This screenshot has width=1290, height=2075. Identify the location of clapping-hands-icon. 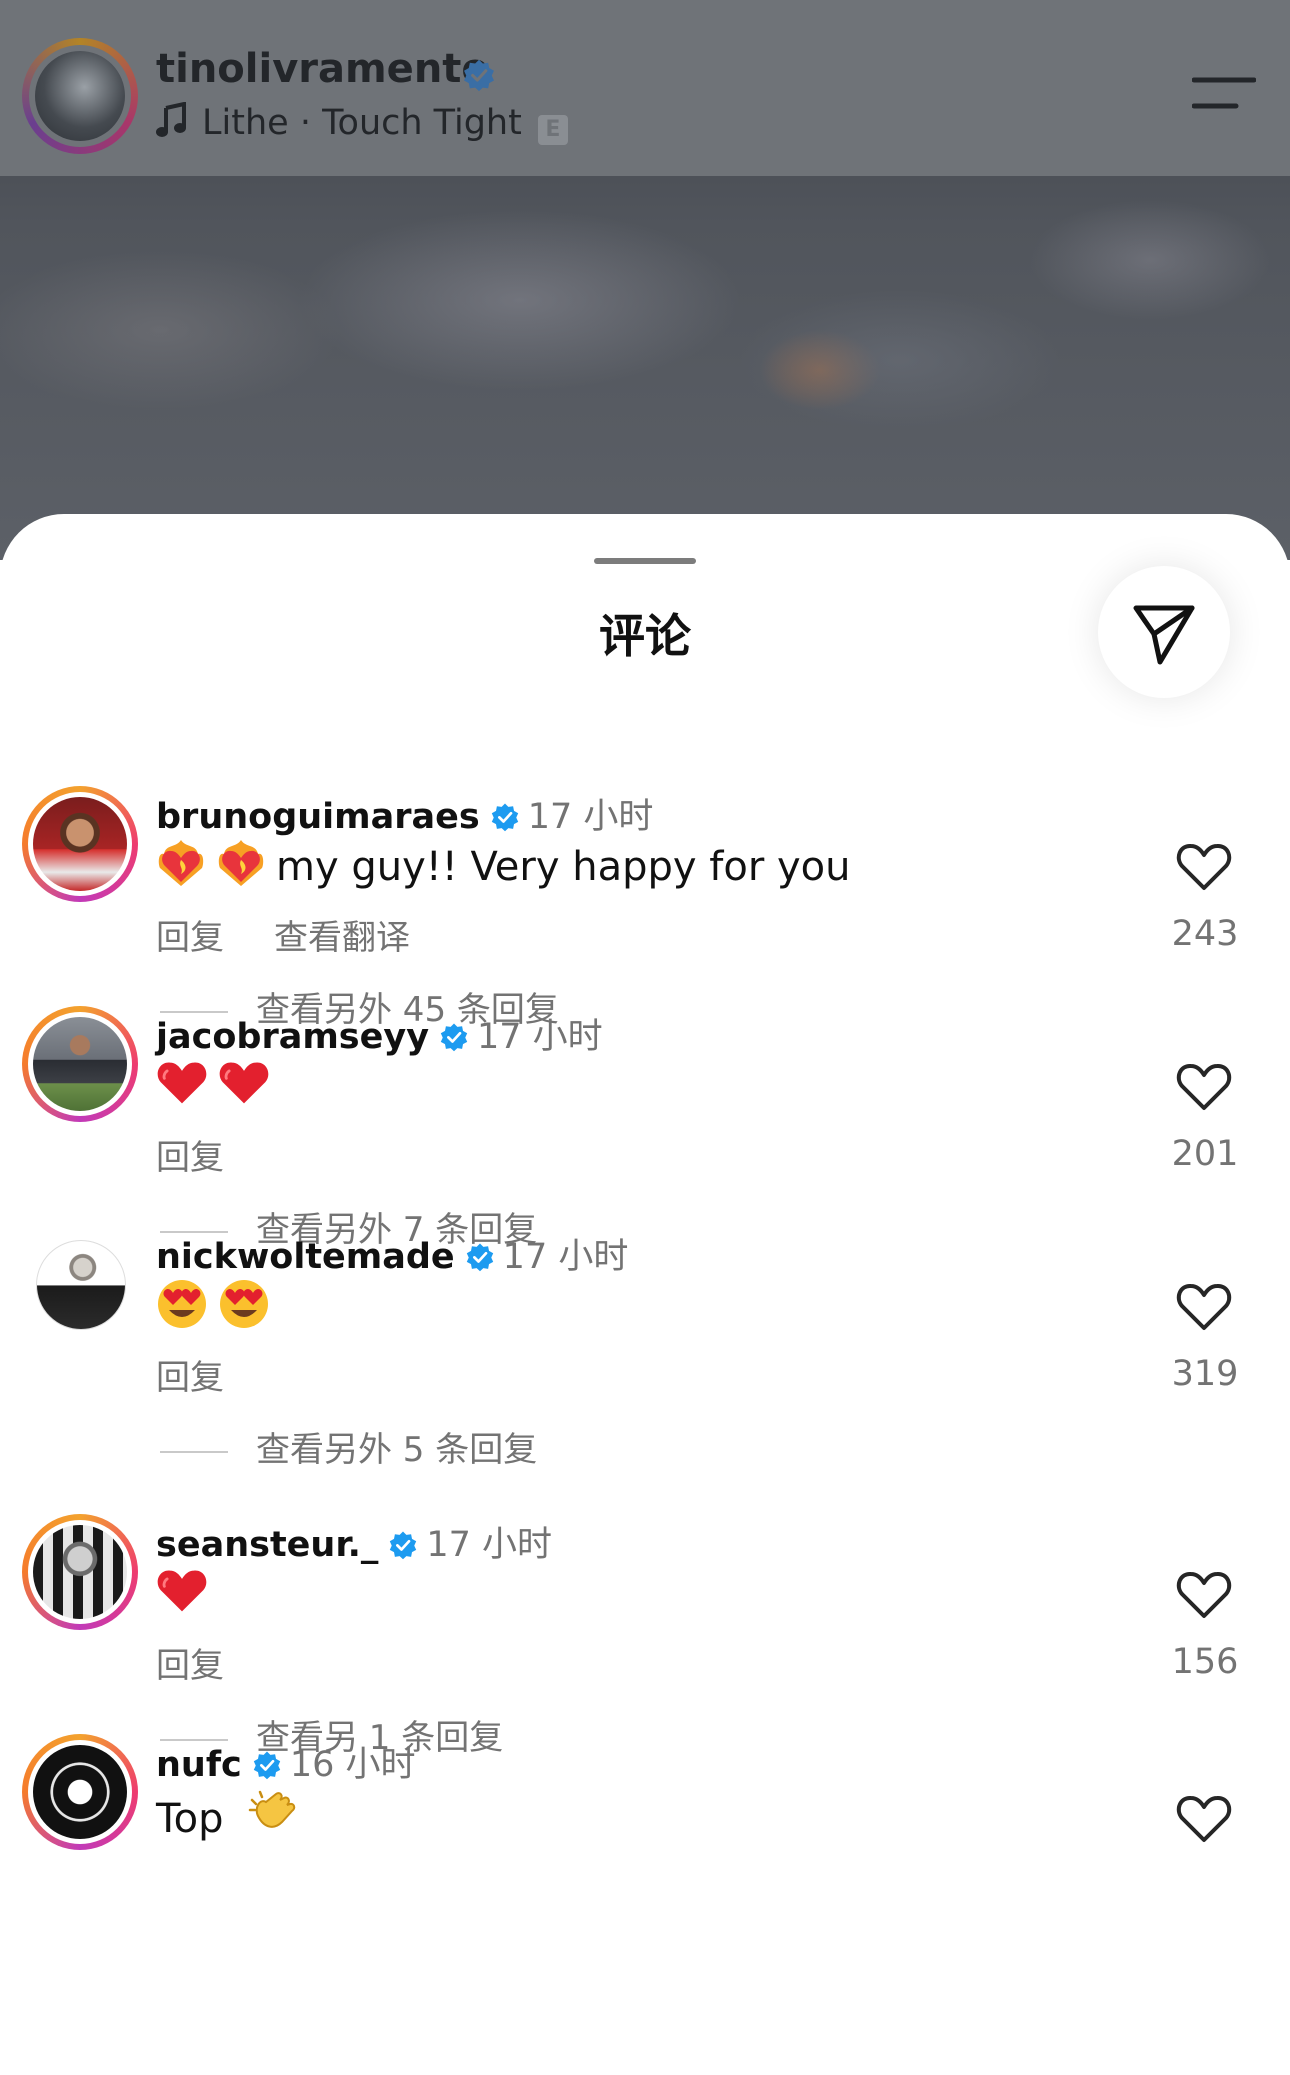
(272, 1809).